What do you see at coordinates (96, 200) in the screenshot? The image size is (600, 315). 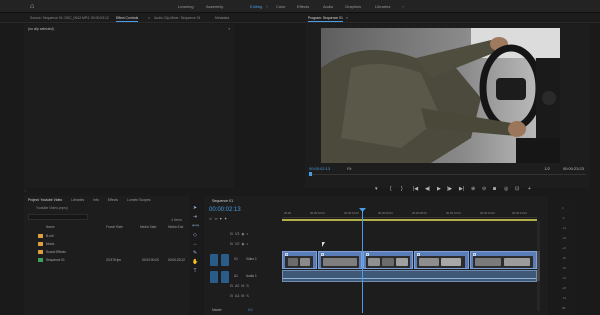 I see `tab-info: Info` at bounding box center [96, 200].